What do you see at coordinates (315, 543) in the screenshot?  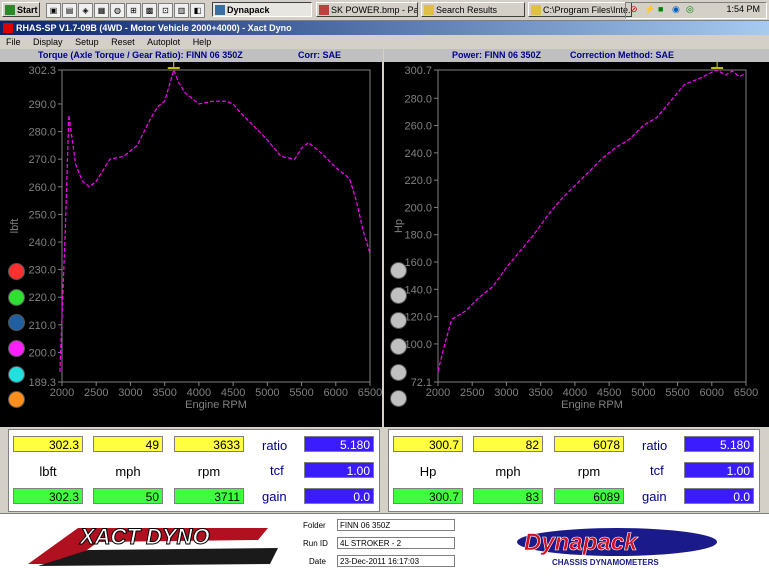 I see `runid-label: Run ID` at bounding box center [315, 543].